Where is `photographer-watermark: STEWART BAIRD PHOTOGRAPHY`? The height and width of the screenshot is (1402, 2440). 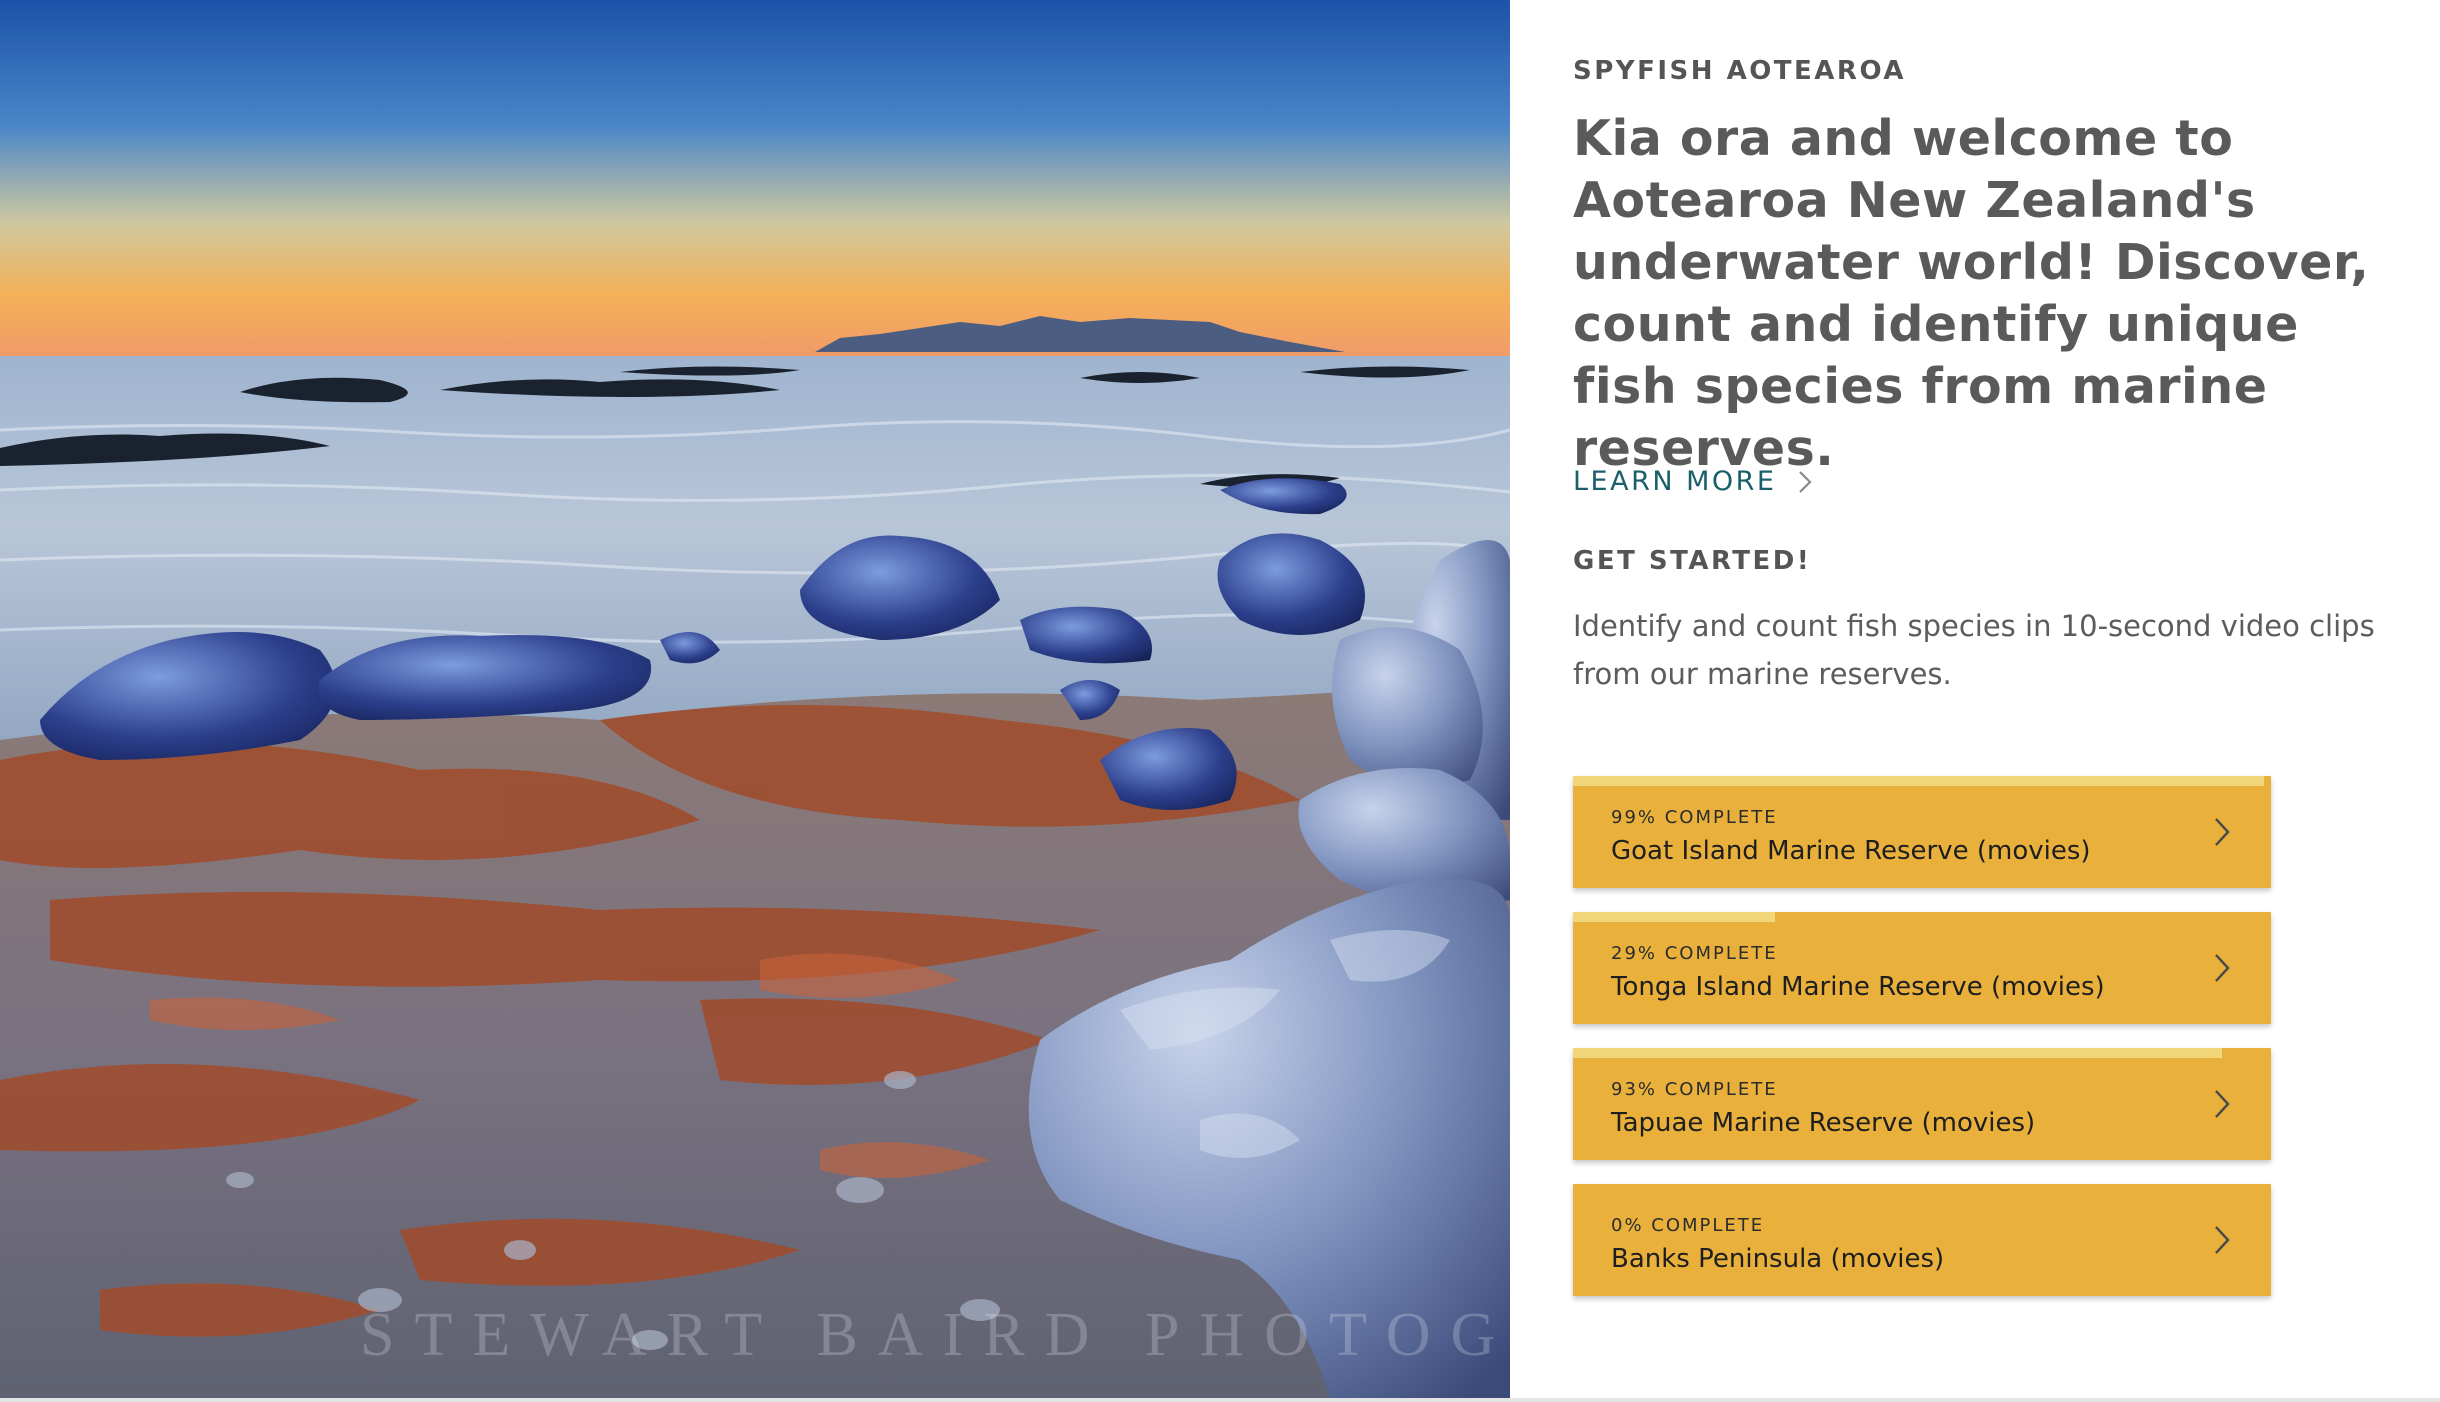
photographer-watermark: STEWART BAIRD PHOTOGRAPHY is located at coordinates (935, 1335).